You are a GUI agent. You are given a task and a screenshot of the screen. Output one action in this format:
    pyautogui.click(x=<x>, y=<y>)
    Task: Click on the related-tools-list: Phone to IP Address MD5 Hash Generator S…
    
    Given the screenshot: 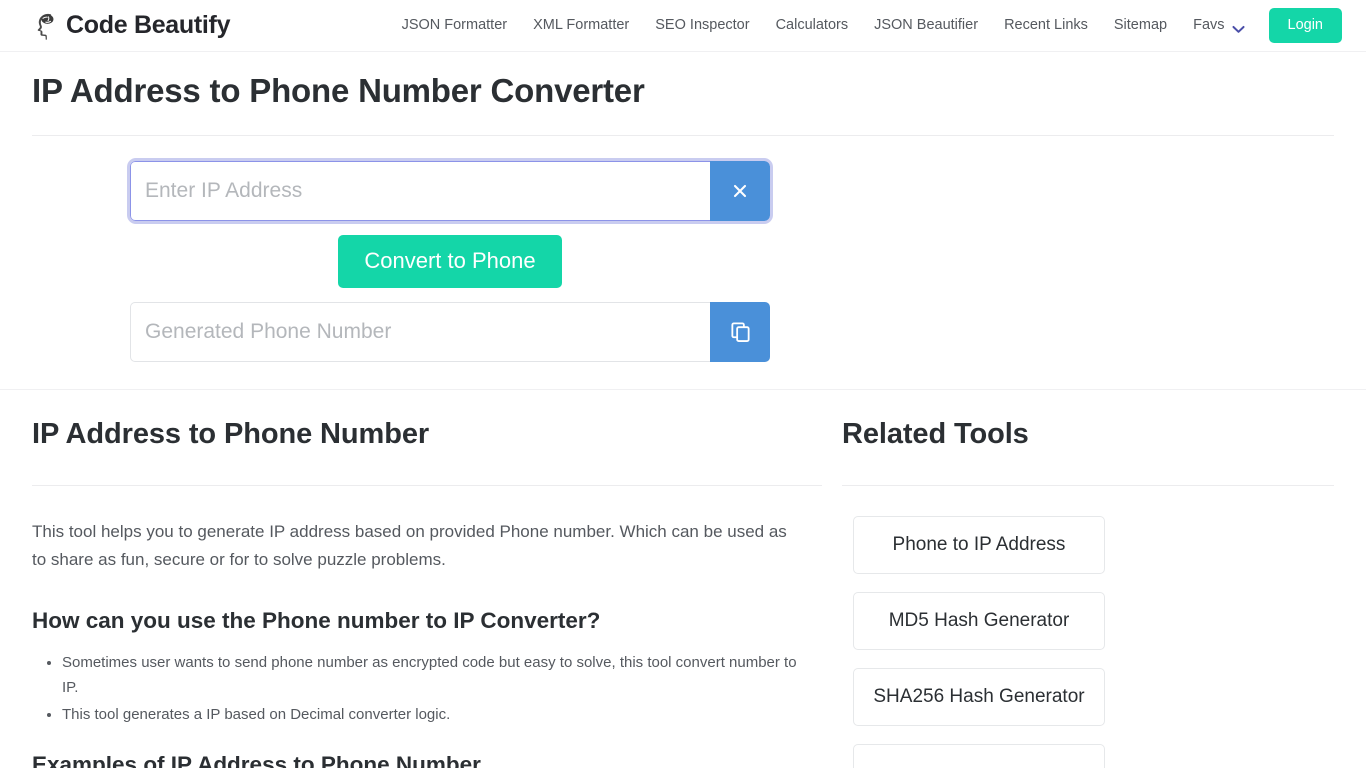 What is the action you would take?
    pyautogui.click(x=979, y=642)
    